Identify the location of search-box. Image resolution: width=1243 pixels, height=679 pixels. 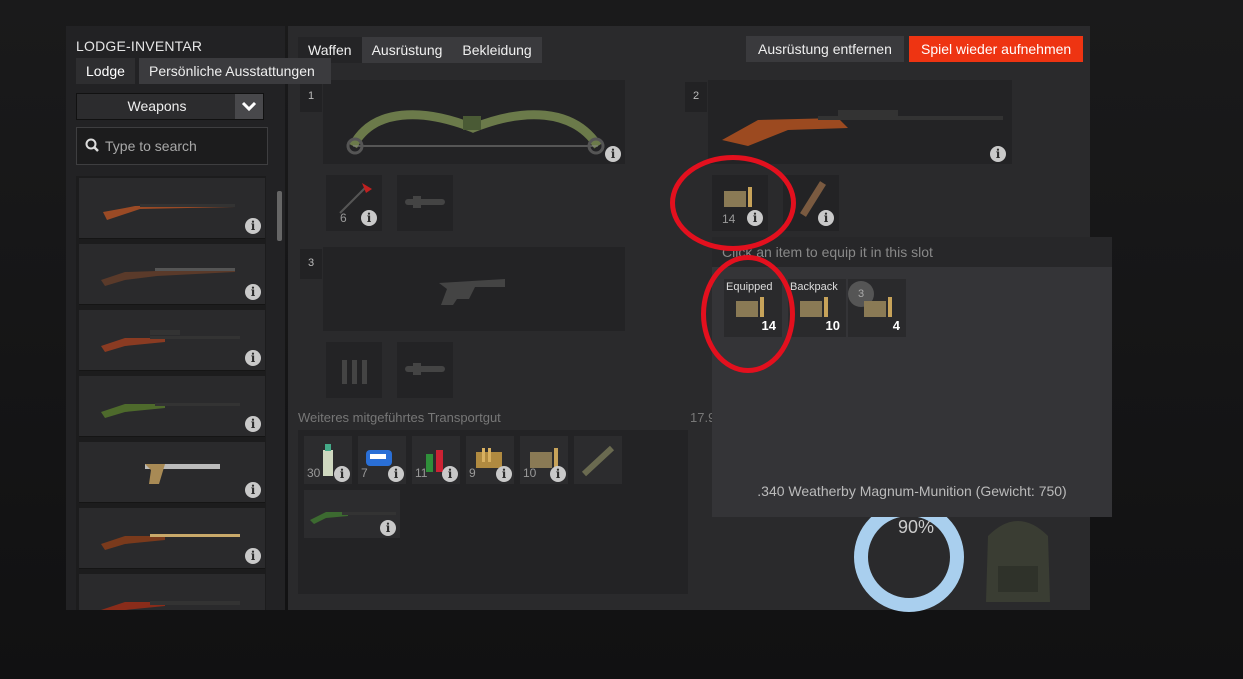
(172, 146).